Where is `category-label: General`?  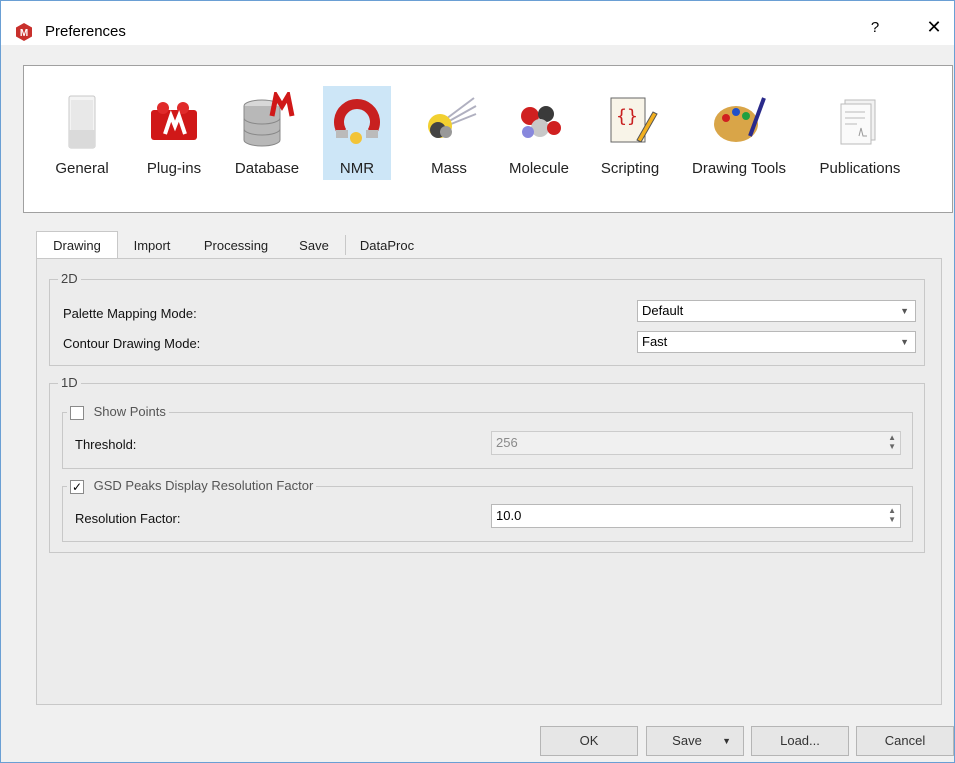 category-label: General is located at coordinates (82, 168).